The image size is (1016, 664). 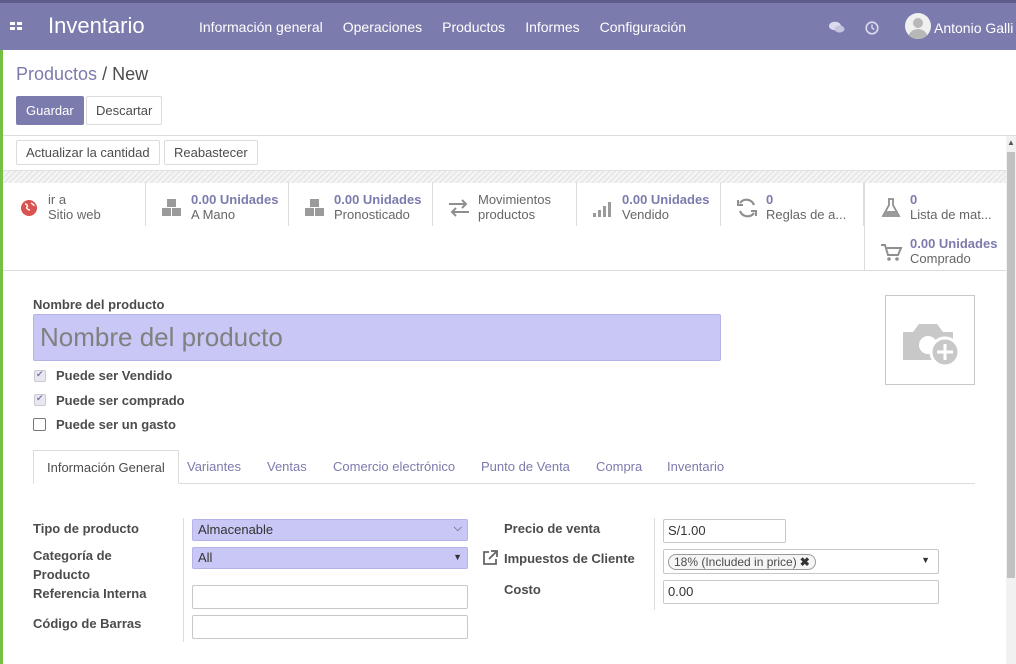 I want to click on product-type-label: Tipo de producto, so click(x=86, y=528).